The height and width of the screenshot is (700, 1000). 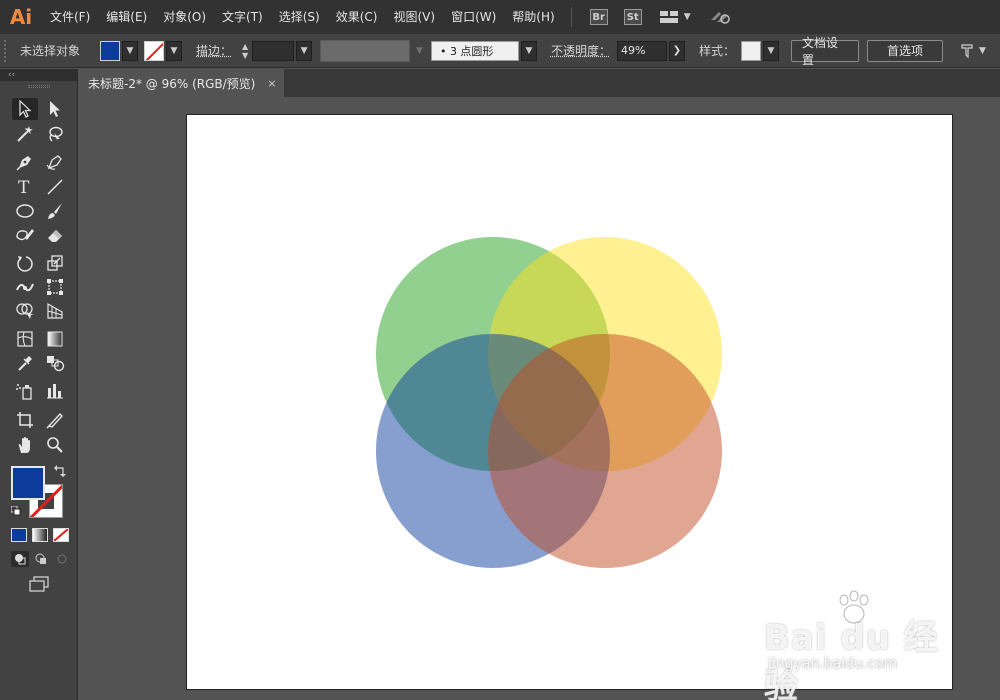 What do you see at coordinates (39, 86) in the screenshot?
I see `tools-panel-grip` at bounding box center [39, 86].